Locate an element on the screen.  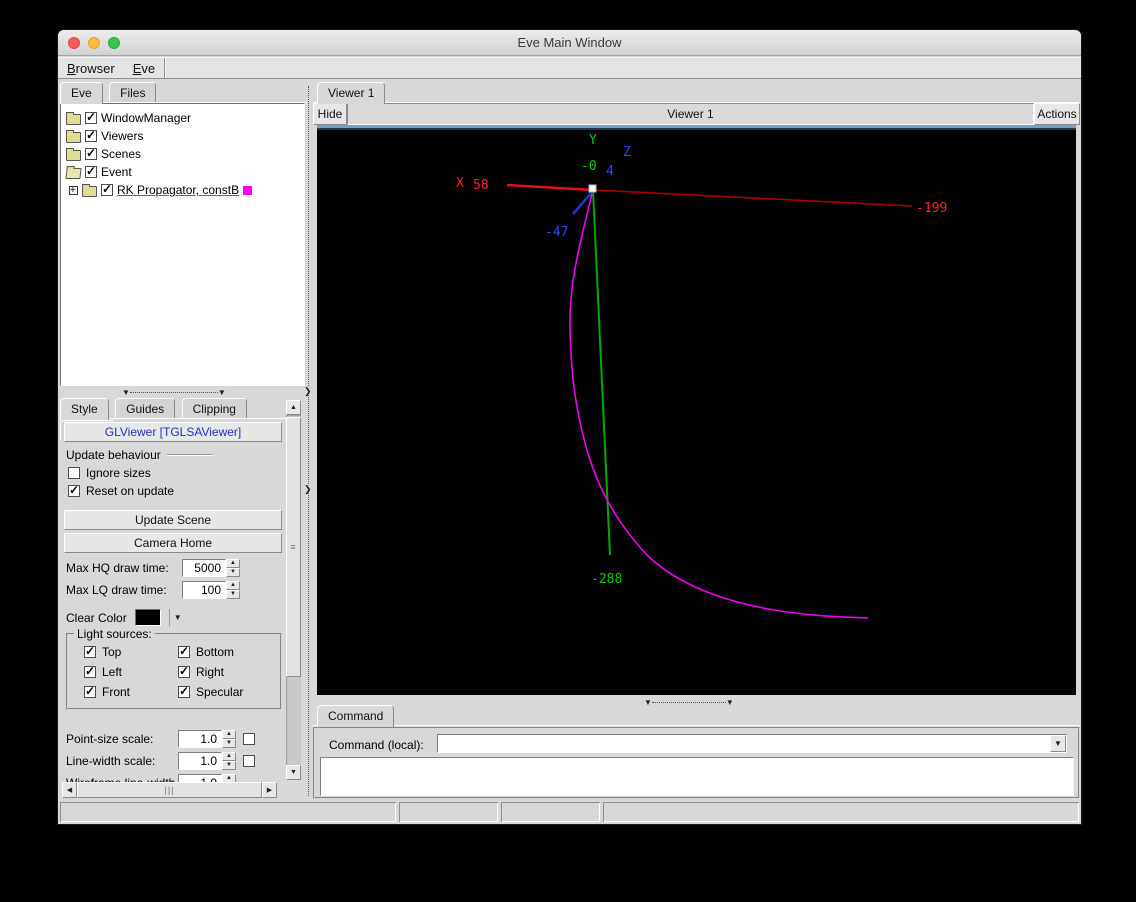
scenes-checkbox is located at coordinates (91, 153).